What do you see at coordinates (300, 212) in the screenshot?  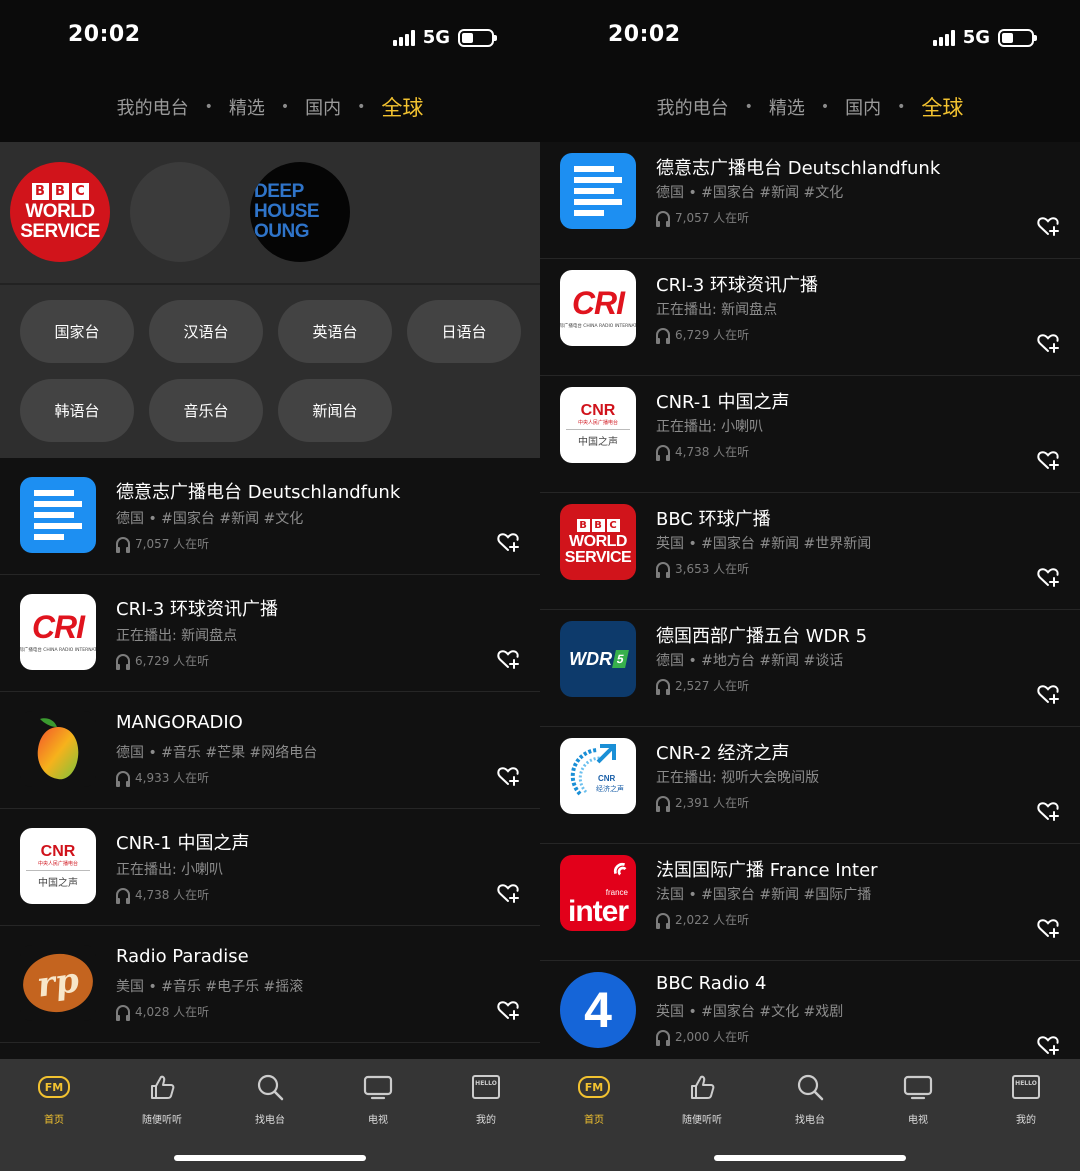 I see `deep-house-lounge-featured: DEEP HOUSE OUNG` at bounding box center [300, 212].